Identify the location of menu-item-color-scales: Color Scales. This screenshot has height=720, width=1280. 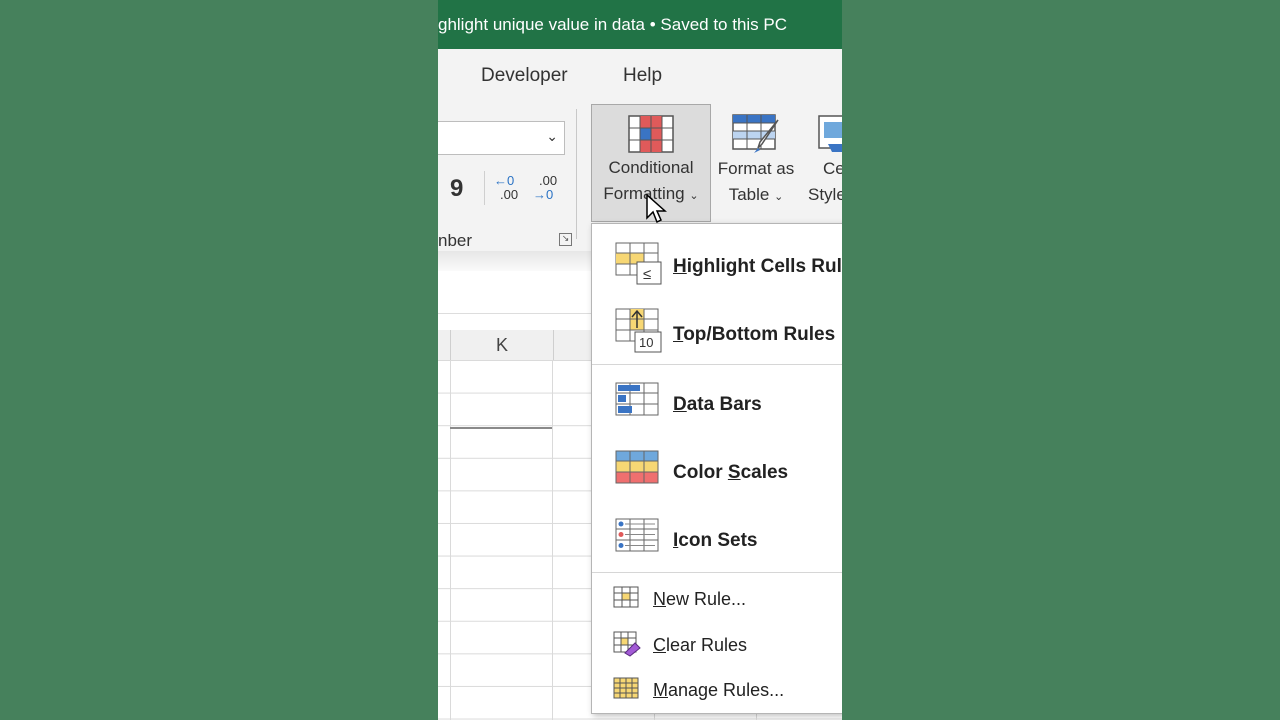
(717, 472).